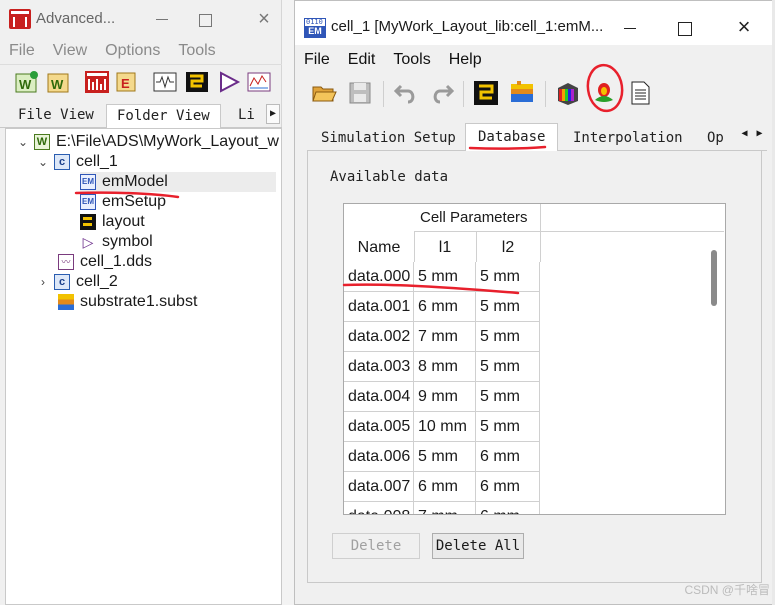 This screenshot has width=775, height=605. Describe the element at coordinates (379, 337) in the screenshot. I see `row-name-cell: data.002` at that location.